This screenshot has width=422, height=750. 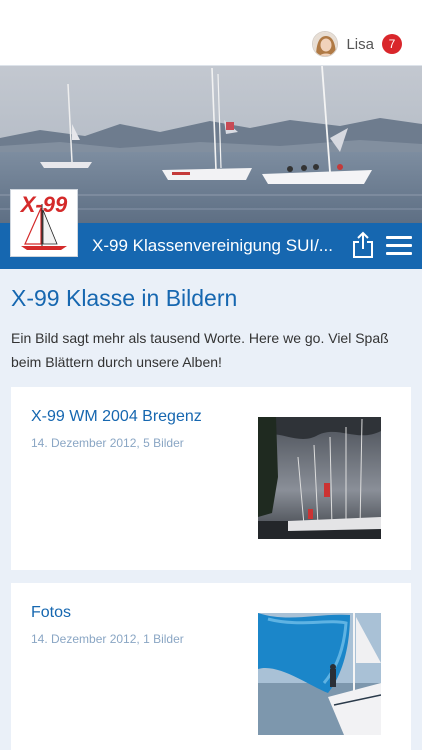 What do you see at coordinates (360, 44) in the screenshot?
I see `user-name: Lisa` at bounding box center [360, 44].